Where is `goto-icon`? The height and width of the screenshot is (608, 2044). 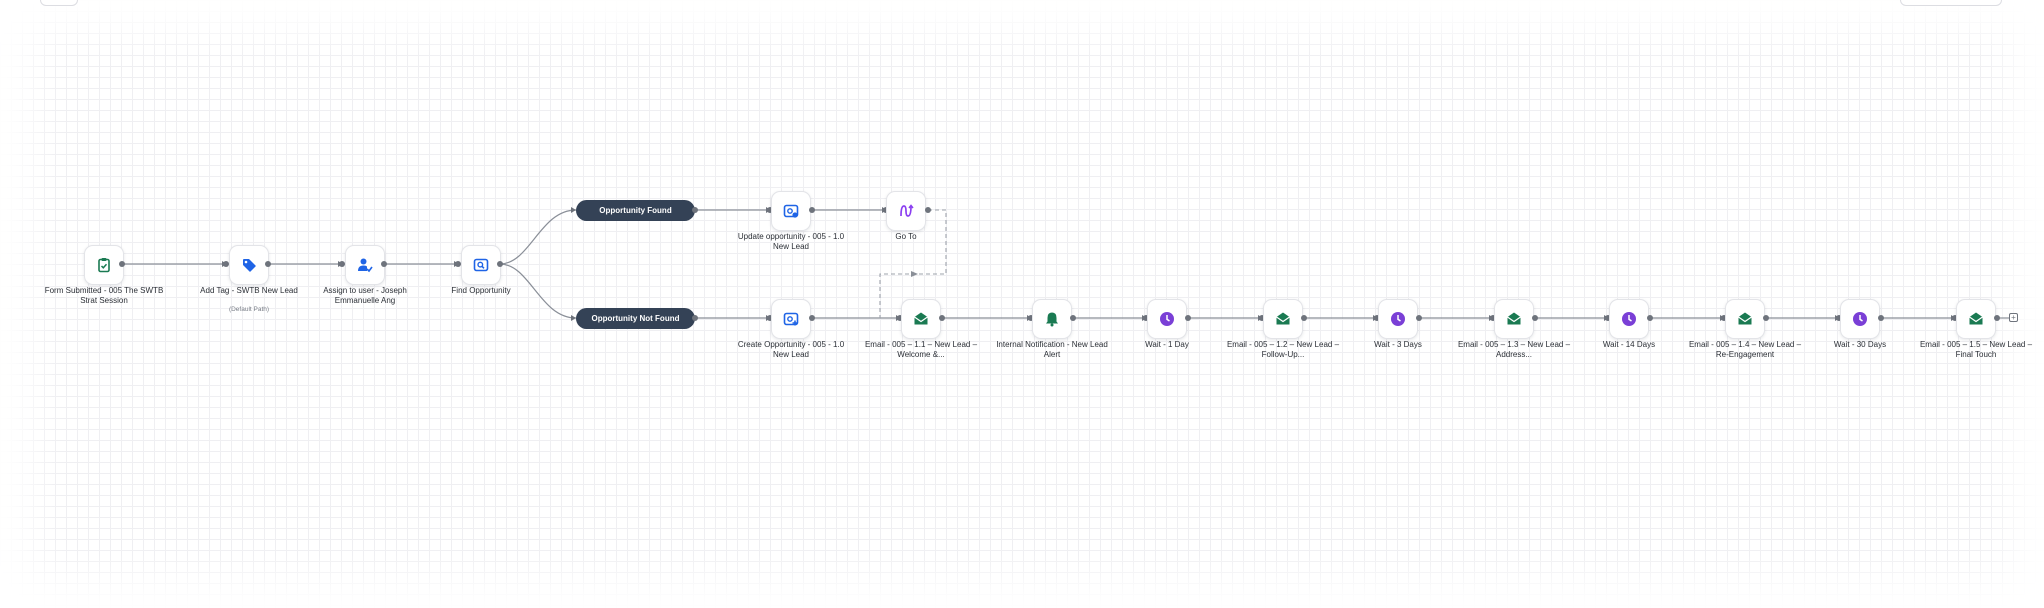
goto-icon is located at coordinates (907, 210).